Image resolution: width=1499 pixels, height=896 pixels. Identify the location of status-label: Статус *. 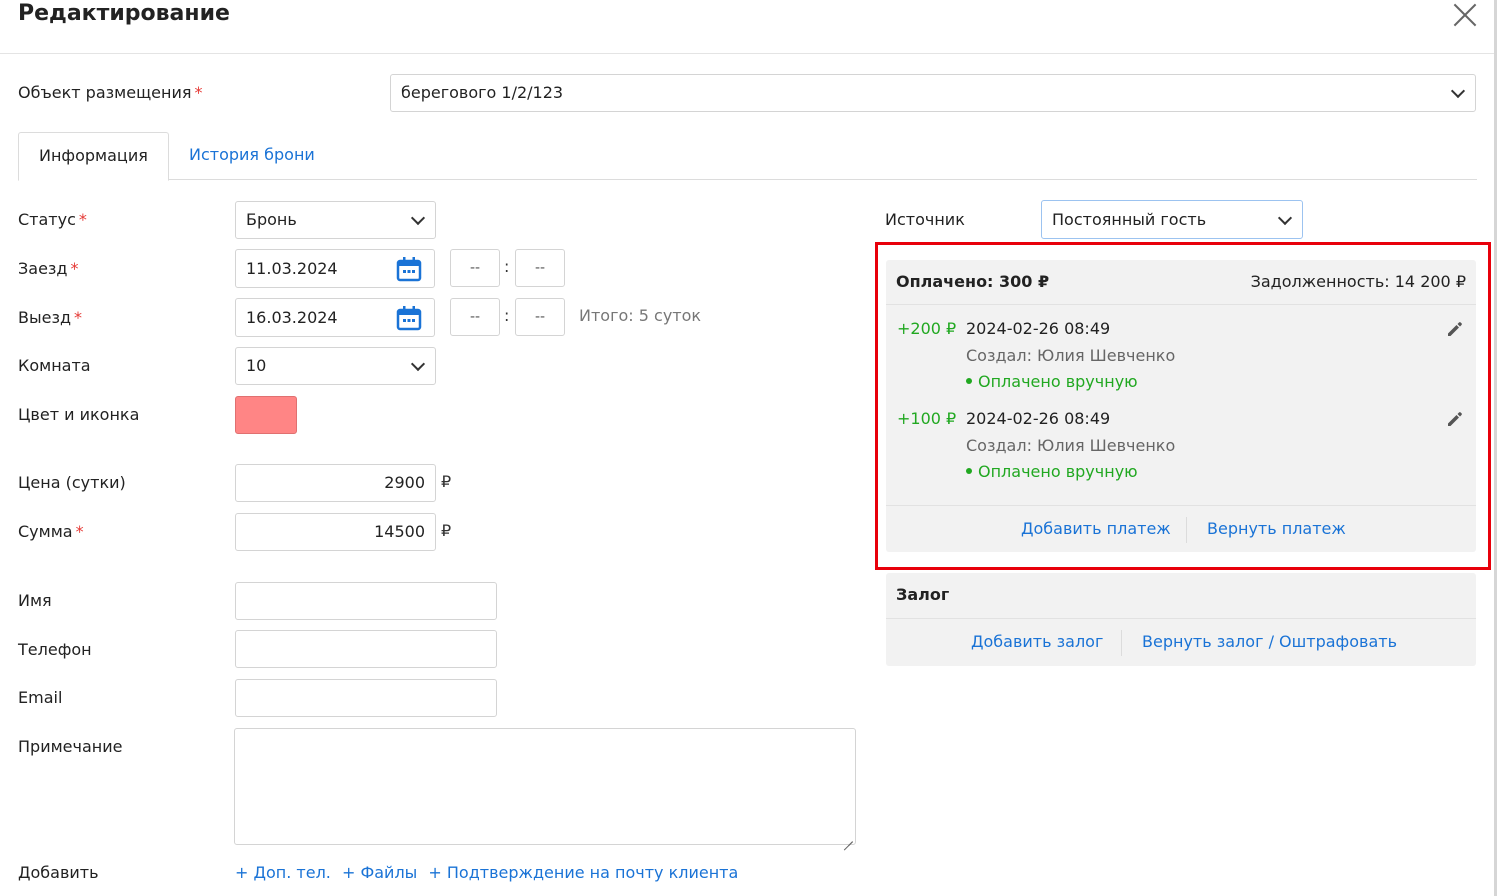
(52, 219).